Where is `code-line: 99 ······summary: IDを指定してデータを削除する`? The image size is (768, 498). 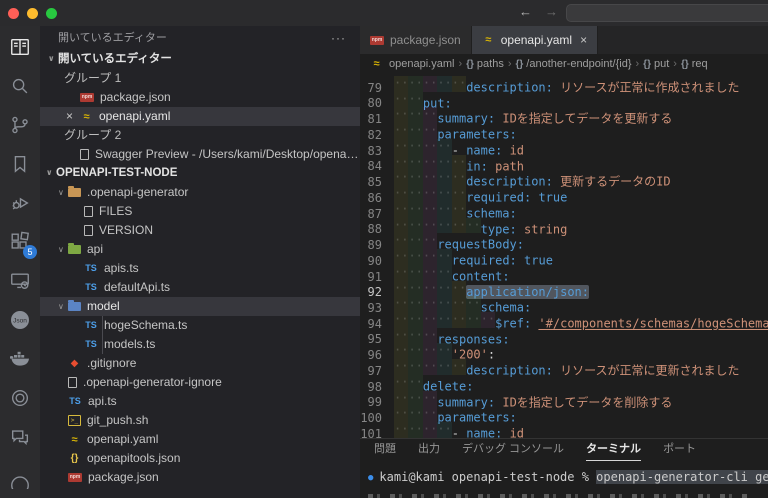
code-line: 99 ······summary: IDを指定してデータを削除する is located at coordinates (564, 399).